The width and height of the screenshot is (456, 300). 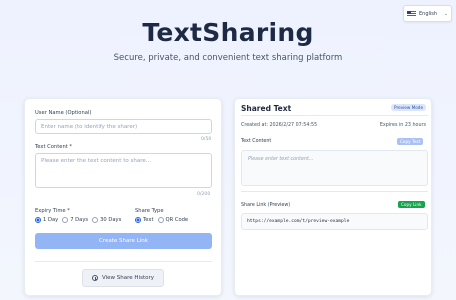 I want to click on share-link-field: https://example.com/t/preview-example, so click(x=334, y=221).